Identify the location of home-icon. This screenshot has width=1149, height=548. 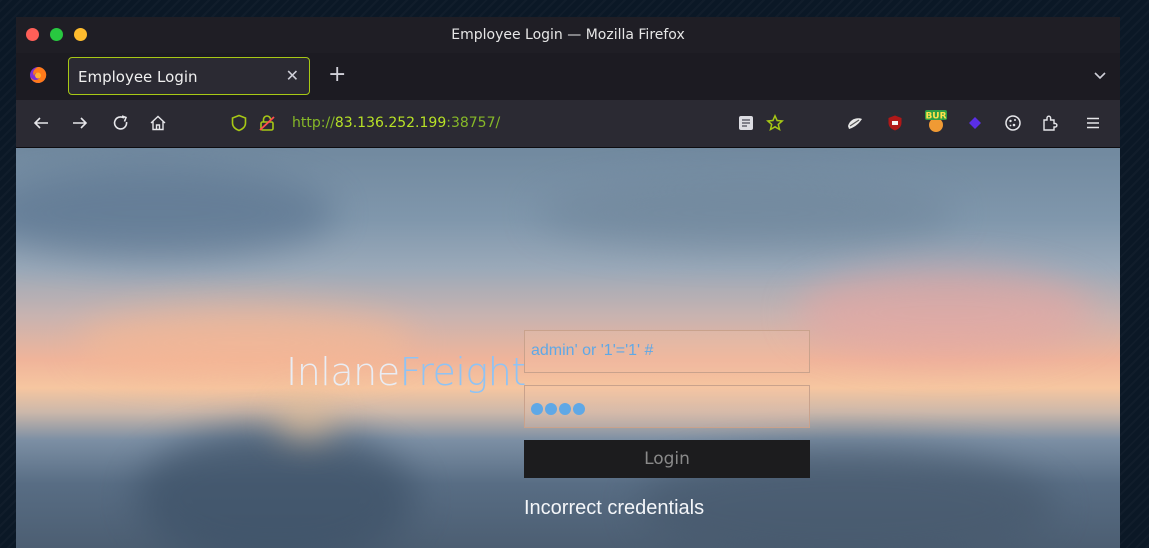
(158, 123).